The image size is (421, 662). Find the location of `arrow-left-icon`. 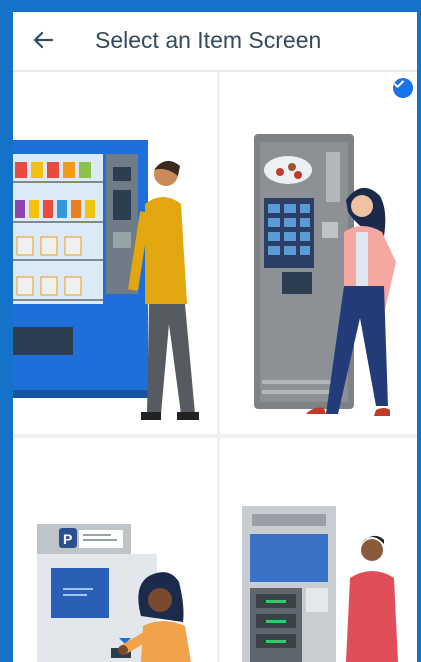

arrow-left-icon is located at coordinates (43, 40).